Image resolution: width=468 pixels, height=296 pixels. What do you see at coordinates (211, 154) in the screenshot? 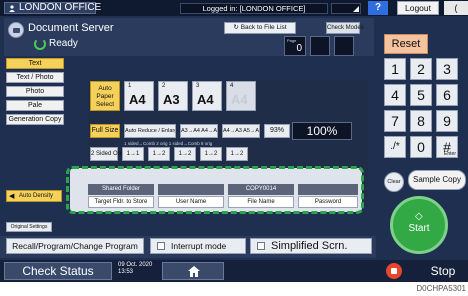
I see `duplex-option-4: 1→2` at bounding box center [211, 154].